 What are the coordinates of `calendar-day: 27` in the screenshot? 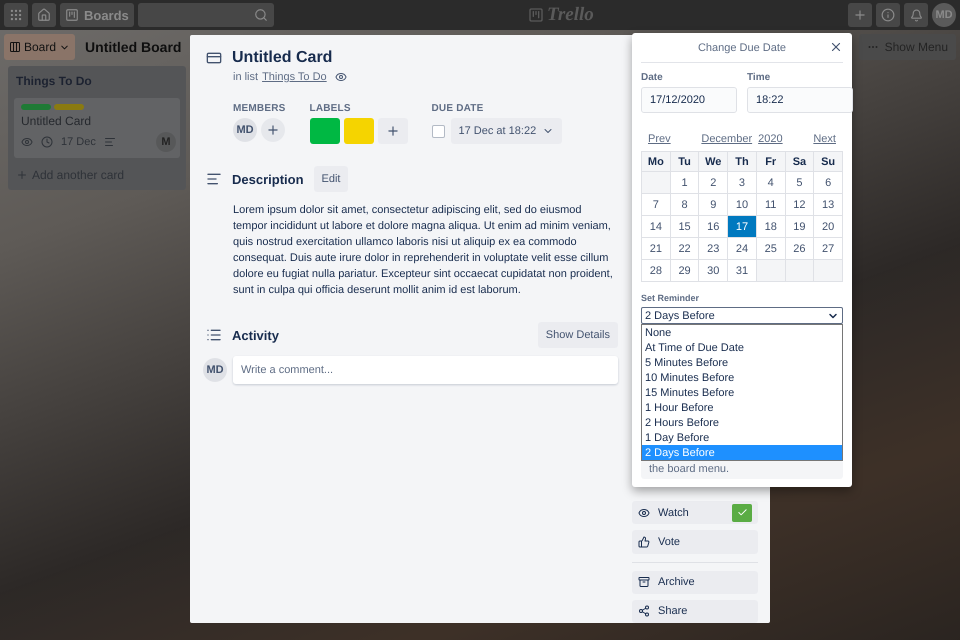 It's located at (828, 248).